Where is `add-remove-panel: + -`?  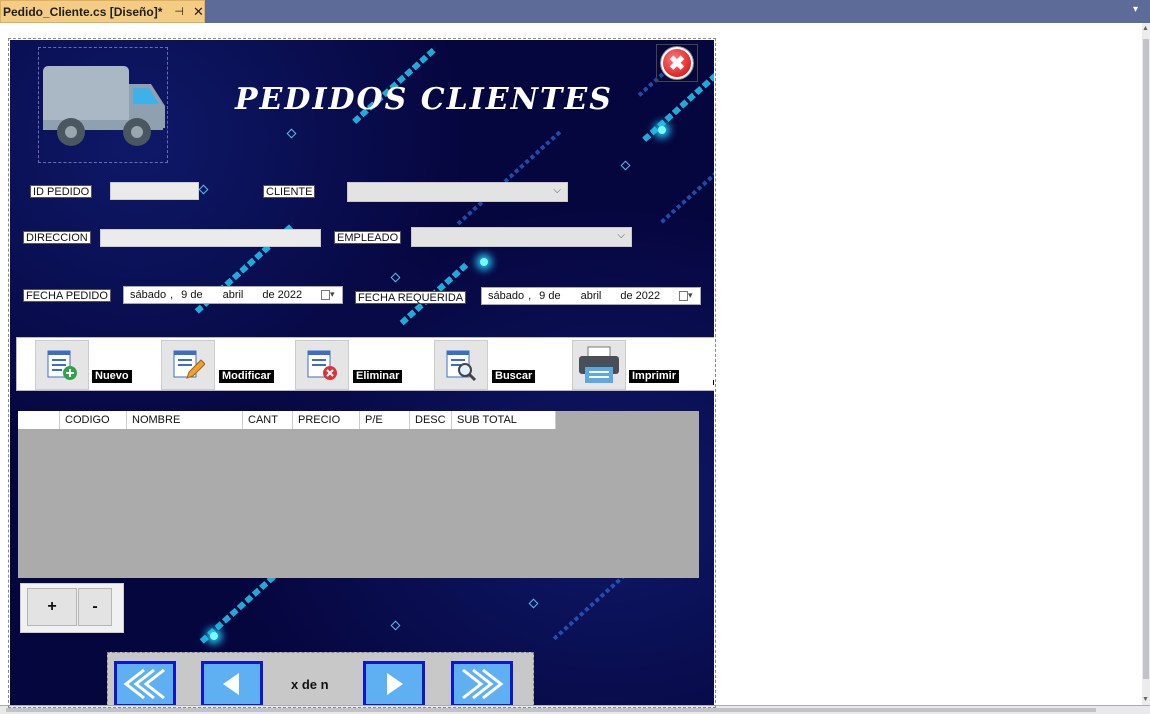
add-remove-panel: + - is located at coordinates (72, 608).